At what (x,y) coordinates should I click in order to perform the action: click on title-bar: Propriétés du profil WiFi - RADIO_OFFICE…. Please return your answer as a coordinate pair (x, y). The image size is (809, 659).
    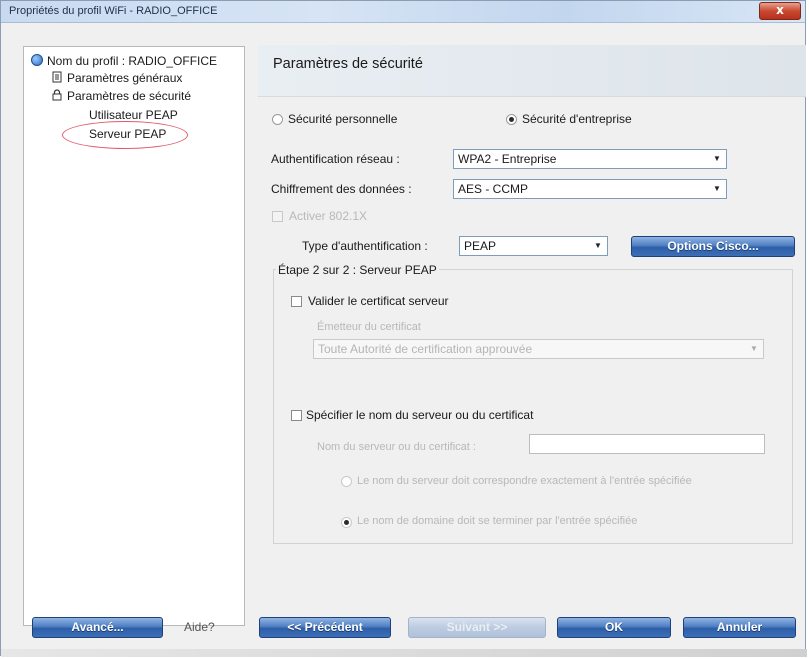
    Looking at the image, I should click on (403, 12).